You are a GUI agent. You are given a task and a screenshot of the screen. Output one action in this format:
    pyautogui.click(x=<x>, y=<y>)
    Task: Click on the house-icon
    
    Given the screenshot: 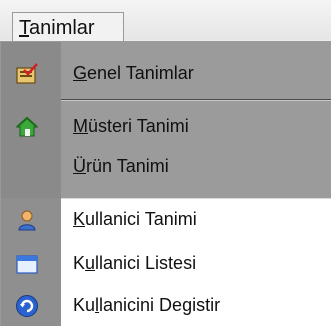 What is the action you would take?
    pyautogui.click(x=27, y=126)
    